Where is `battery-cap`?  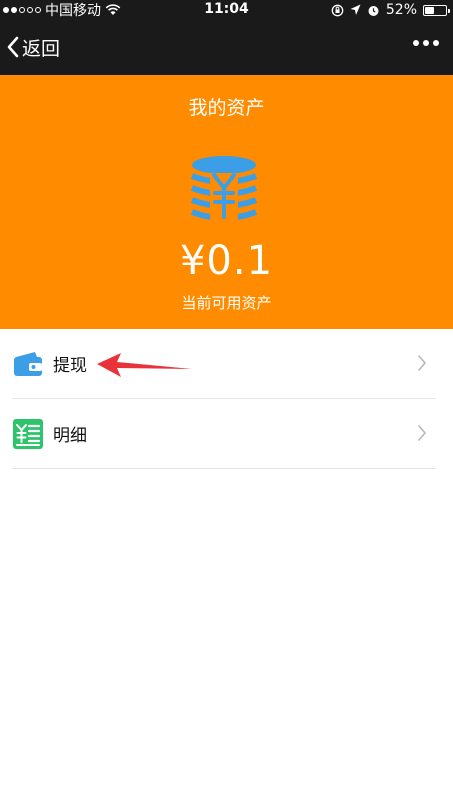 battery-cap is located at coordinates (449, 10).